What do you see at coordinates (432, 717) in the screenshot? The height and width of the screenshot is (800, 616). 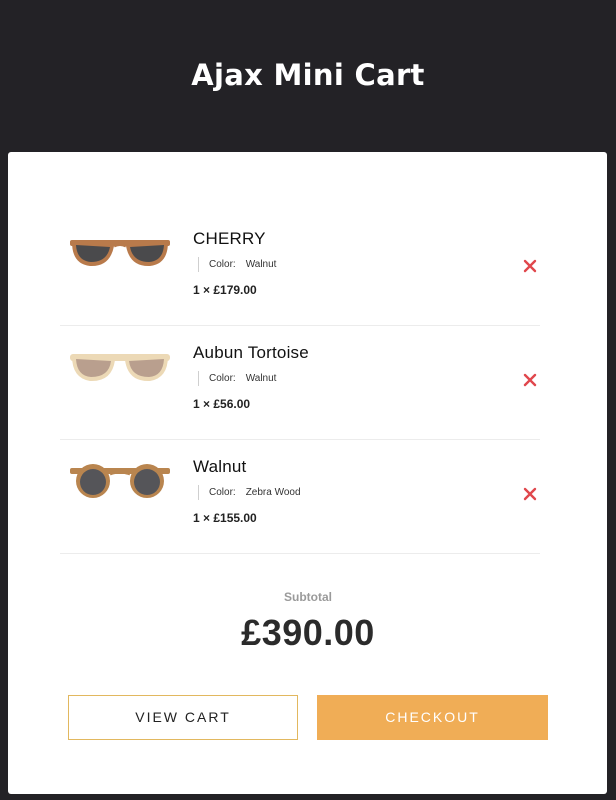 I see `checkout-button: CHECKOUT` at bounding box center [432, 717].